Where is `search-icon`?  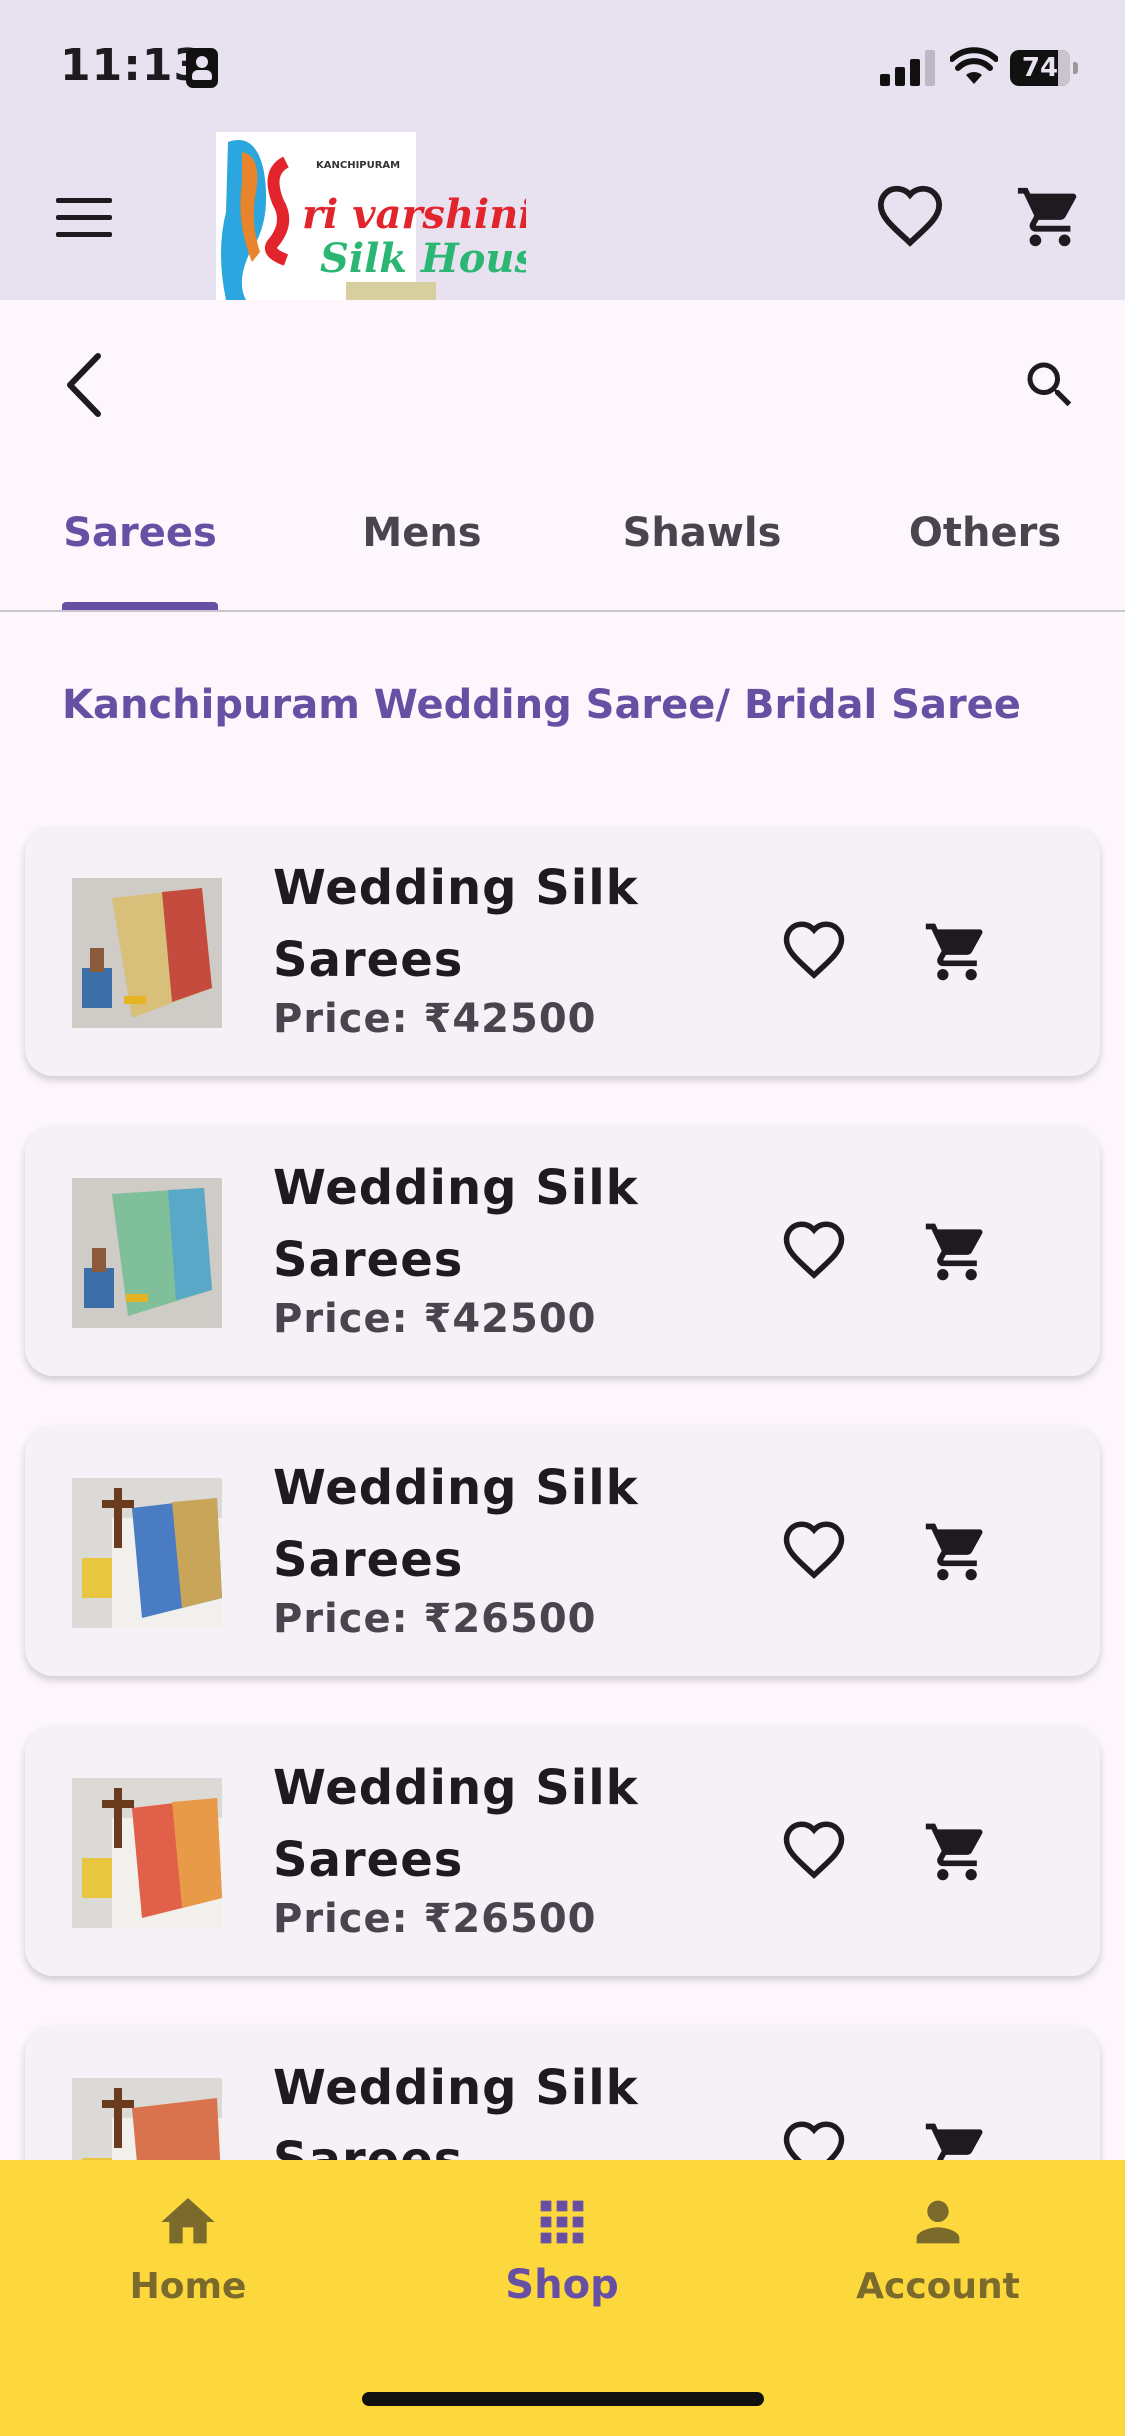 search-icon is located at coordinates (1050, 385).